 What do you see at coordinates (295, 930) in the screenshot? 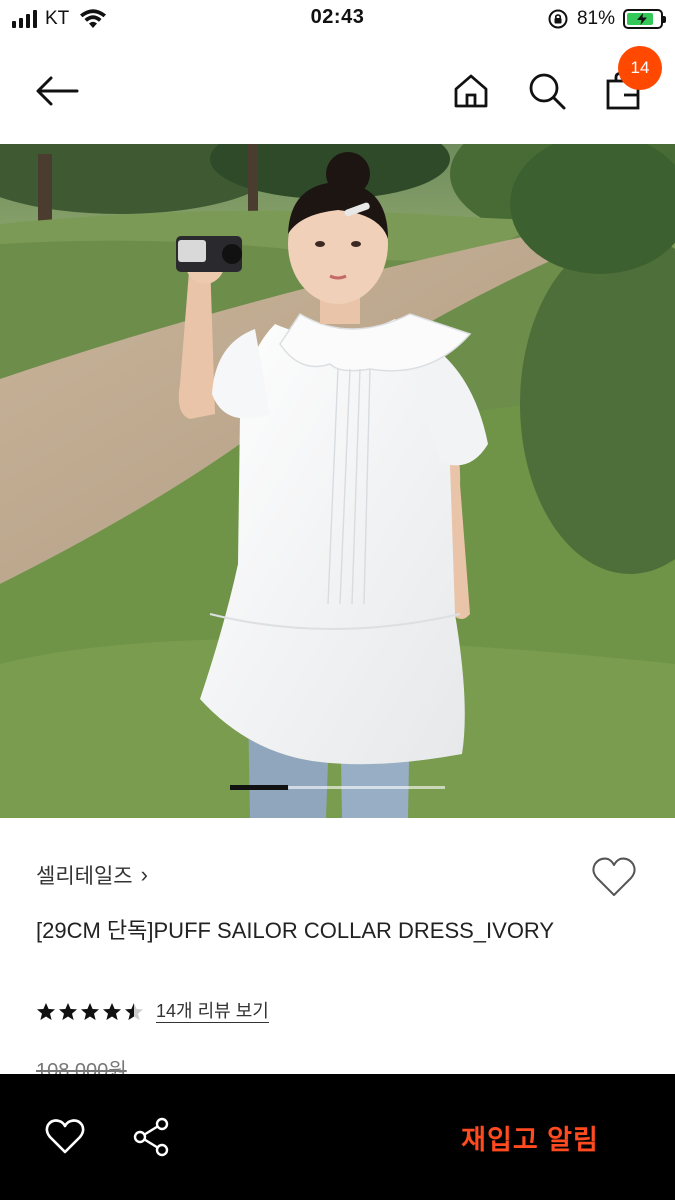
I see `product-title: [29CM 단독]PUFF SAILOR COLLAR DRESS_IVORY` at bounding box center [295, 930].